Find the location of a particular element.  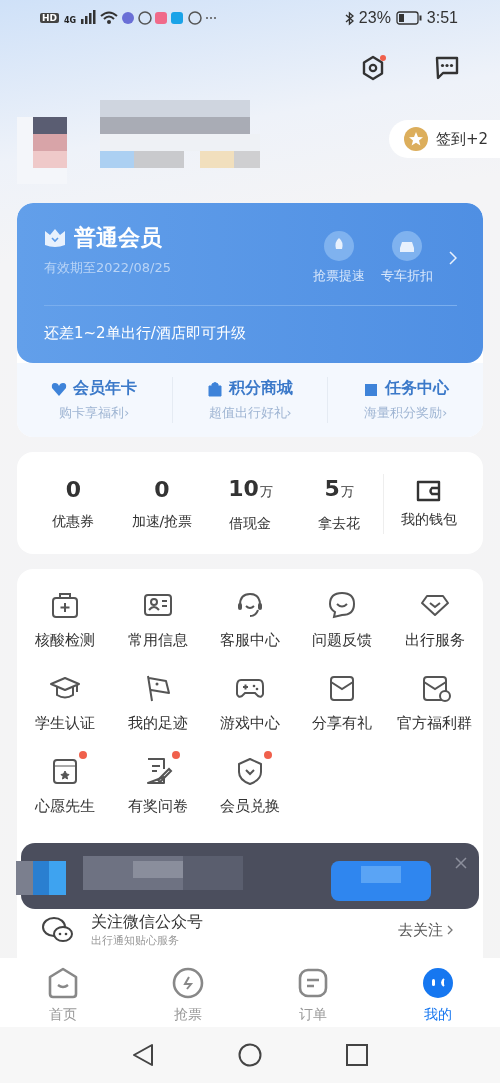

benefit-link: 会员年卡 购卡享福利› is located at coordinates (94, 400).